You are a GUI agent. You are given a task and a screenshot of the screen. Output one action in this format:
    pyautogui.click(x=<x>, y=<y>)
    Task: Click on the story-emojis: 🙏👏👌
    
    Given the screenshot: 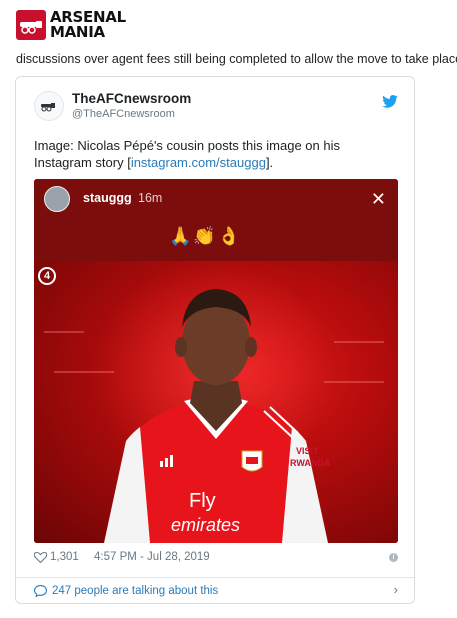 What is the action you would take?
    pyautogui.click(x=206, y=236)
    